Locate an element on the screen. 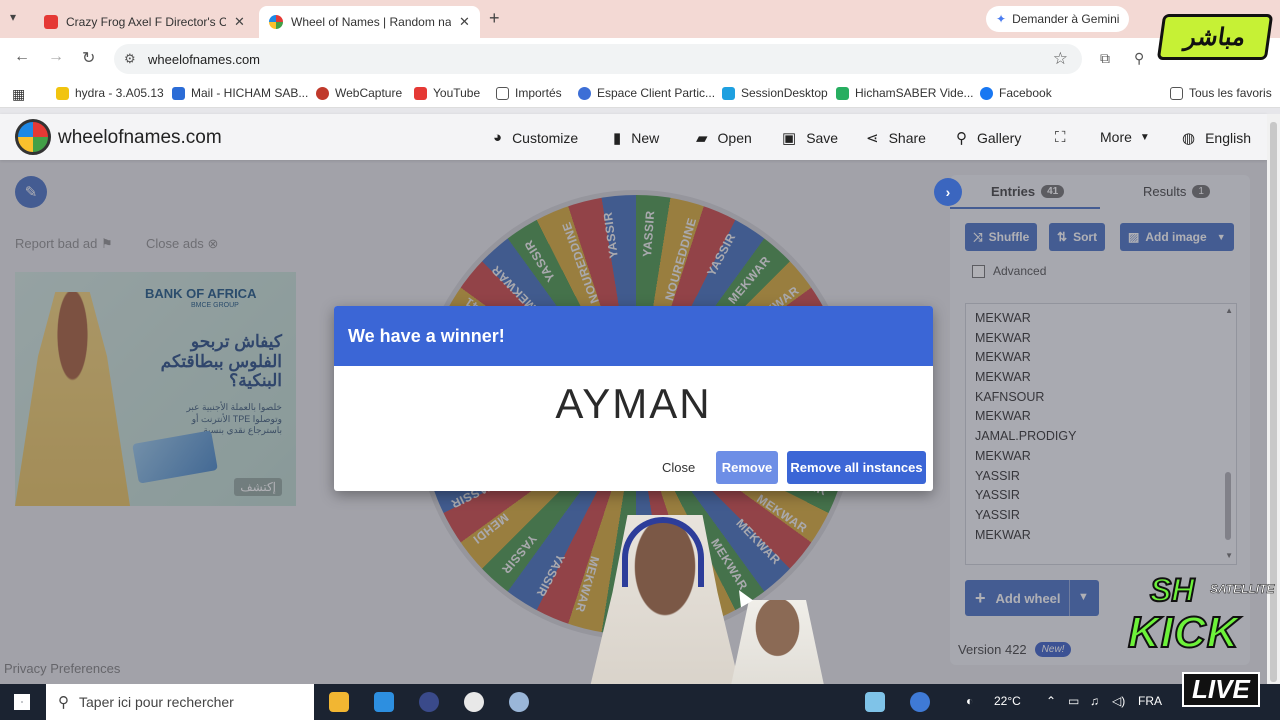 This screenshot has height=720, width=1280. advanced-checkbox: Advanced is located at coordinates (1009, 271).